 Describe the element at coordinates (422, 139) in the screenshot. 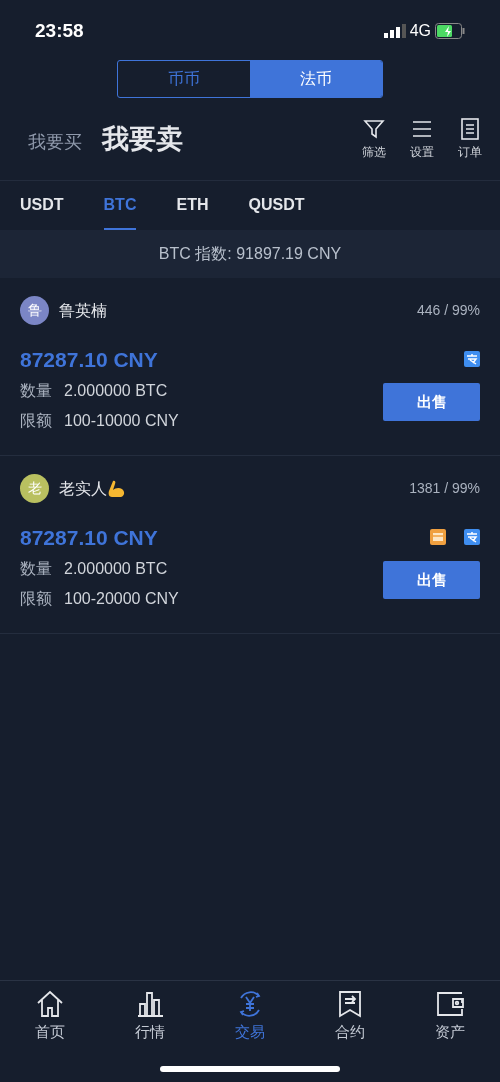

I see `header-action: 设置` at that location.